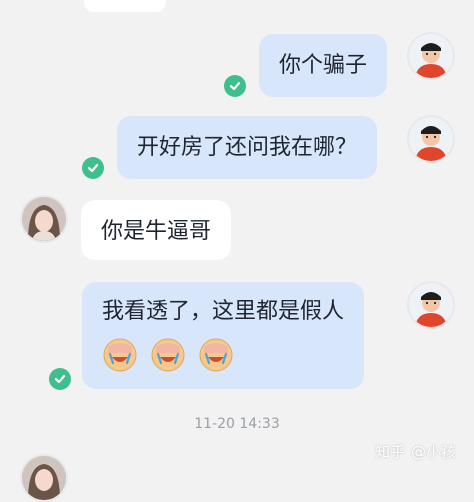 The height and width of the screenshot is (502, 474). Describe the element at coordinates (237, 424) in the screenshot. I see `chat-timestamp: 11-20 14:33` at that location.